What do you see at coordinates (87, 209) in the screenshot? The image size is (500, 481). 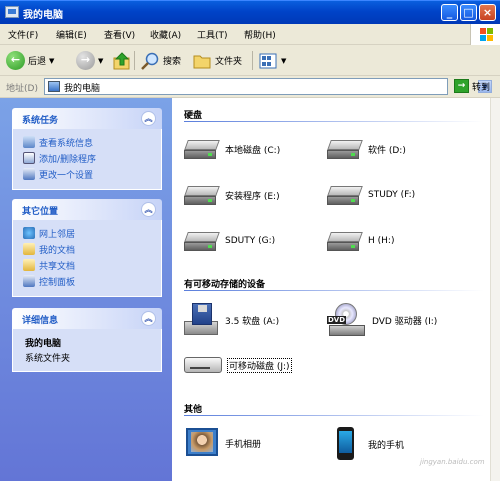 I see `other-places-header: 其它位置 ︽` at bounding box center [87, 209].